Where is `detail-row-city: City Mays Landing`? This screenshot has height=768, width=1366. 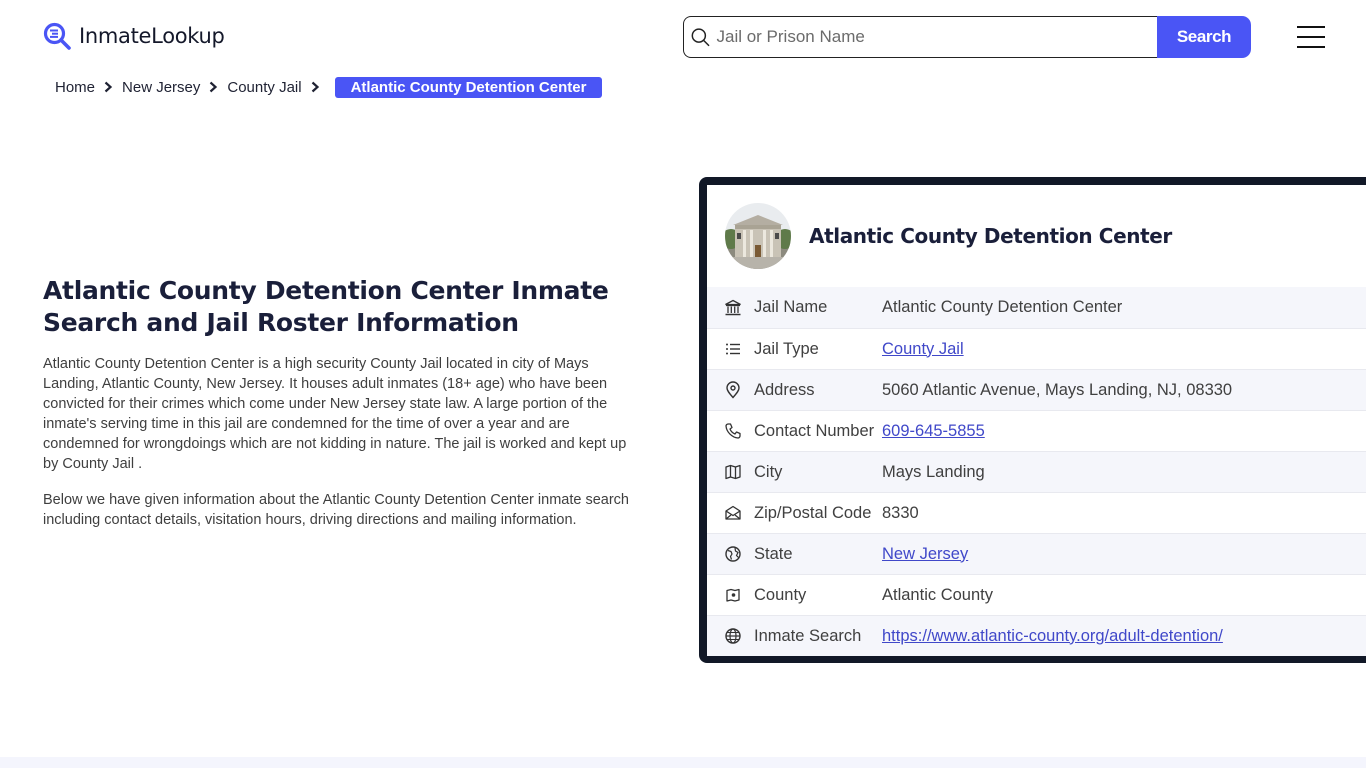 detail-row-city: City Mays Landing is located at coordinates (1036, 471).